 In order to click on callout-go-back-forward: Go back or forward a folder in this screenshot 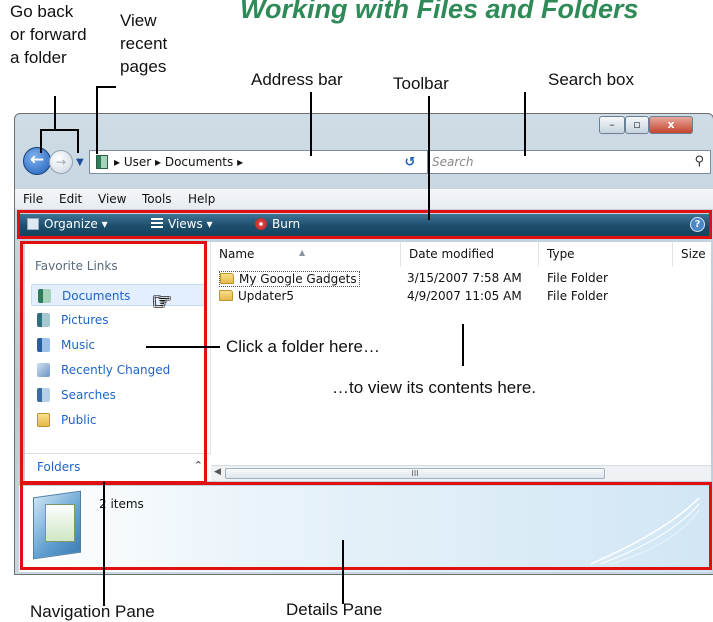, I will do `click(48, 34)`.